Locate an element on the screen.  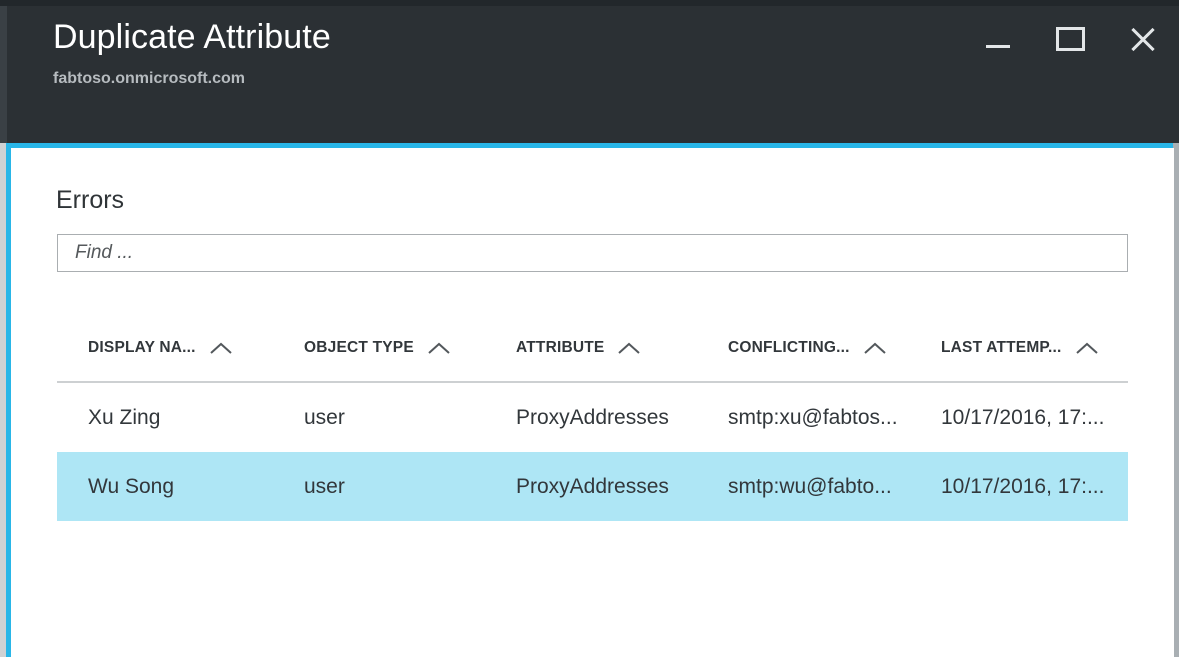
cell-display-name: Wu Song is located at coordinates (131, 486).